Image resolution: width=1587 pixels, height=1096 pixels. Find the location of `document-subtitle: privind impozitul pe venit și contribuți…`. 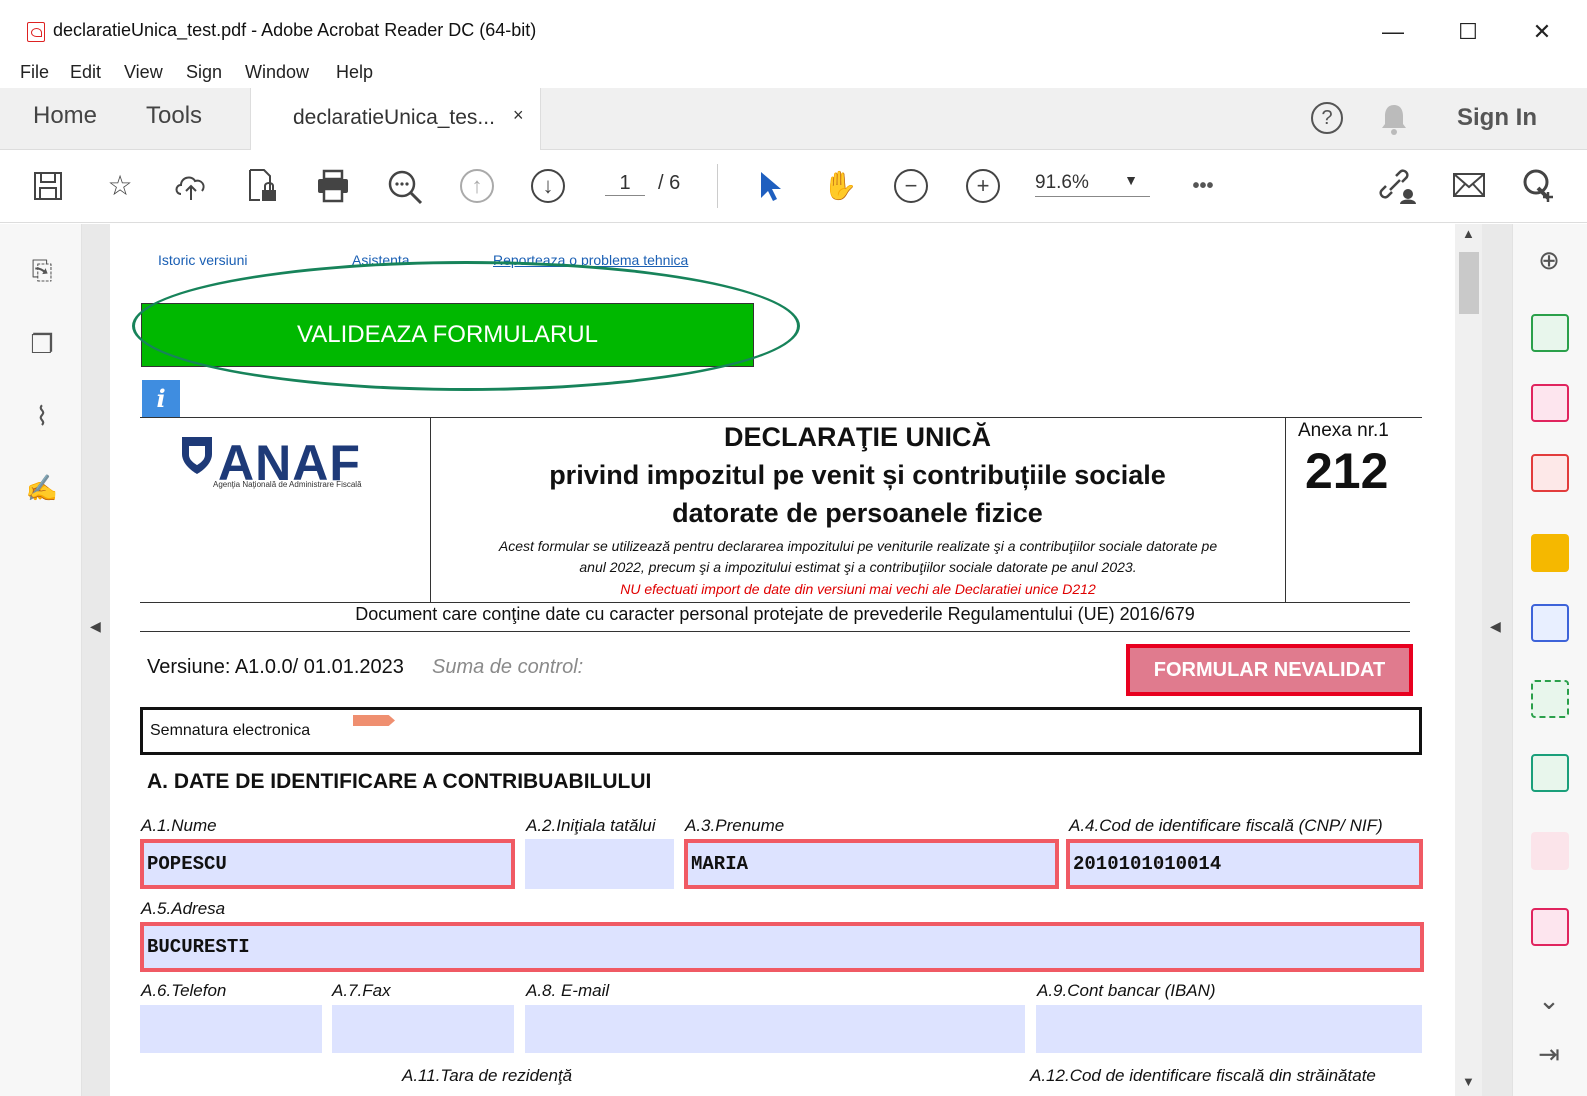

document-subtitle: privind impozitul pe venit și contribuți… is located at coordinates (857, 475).